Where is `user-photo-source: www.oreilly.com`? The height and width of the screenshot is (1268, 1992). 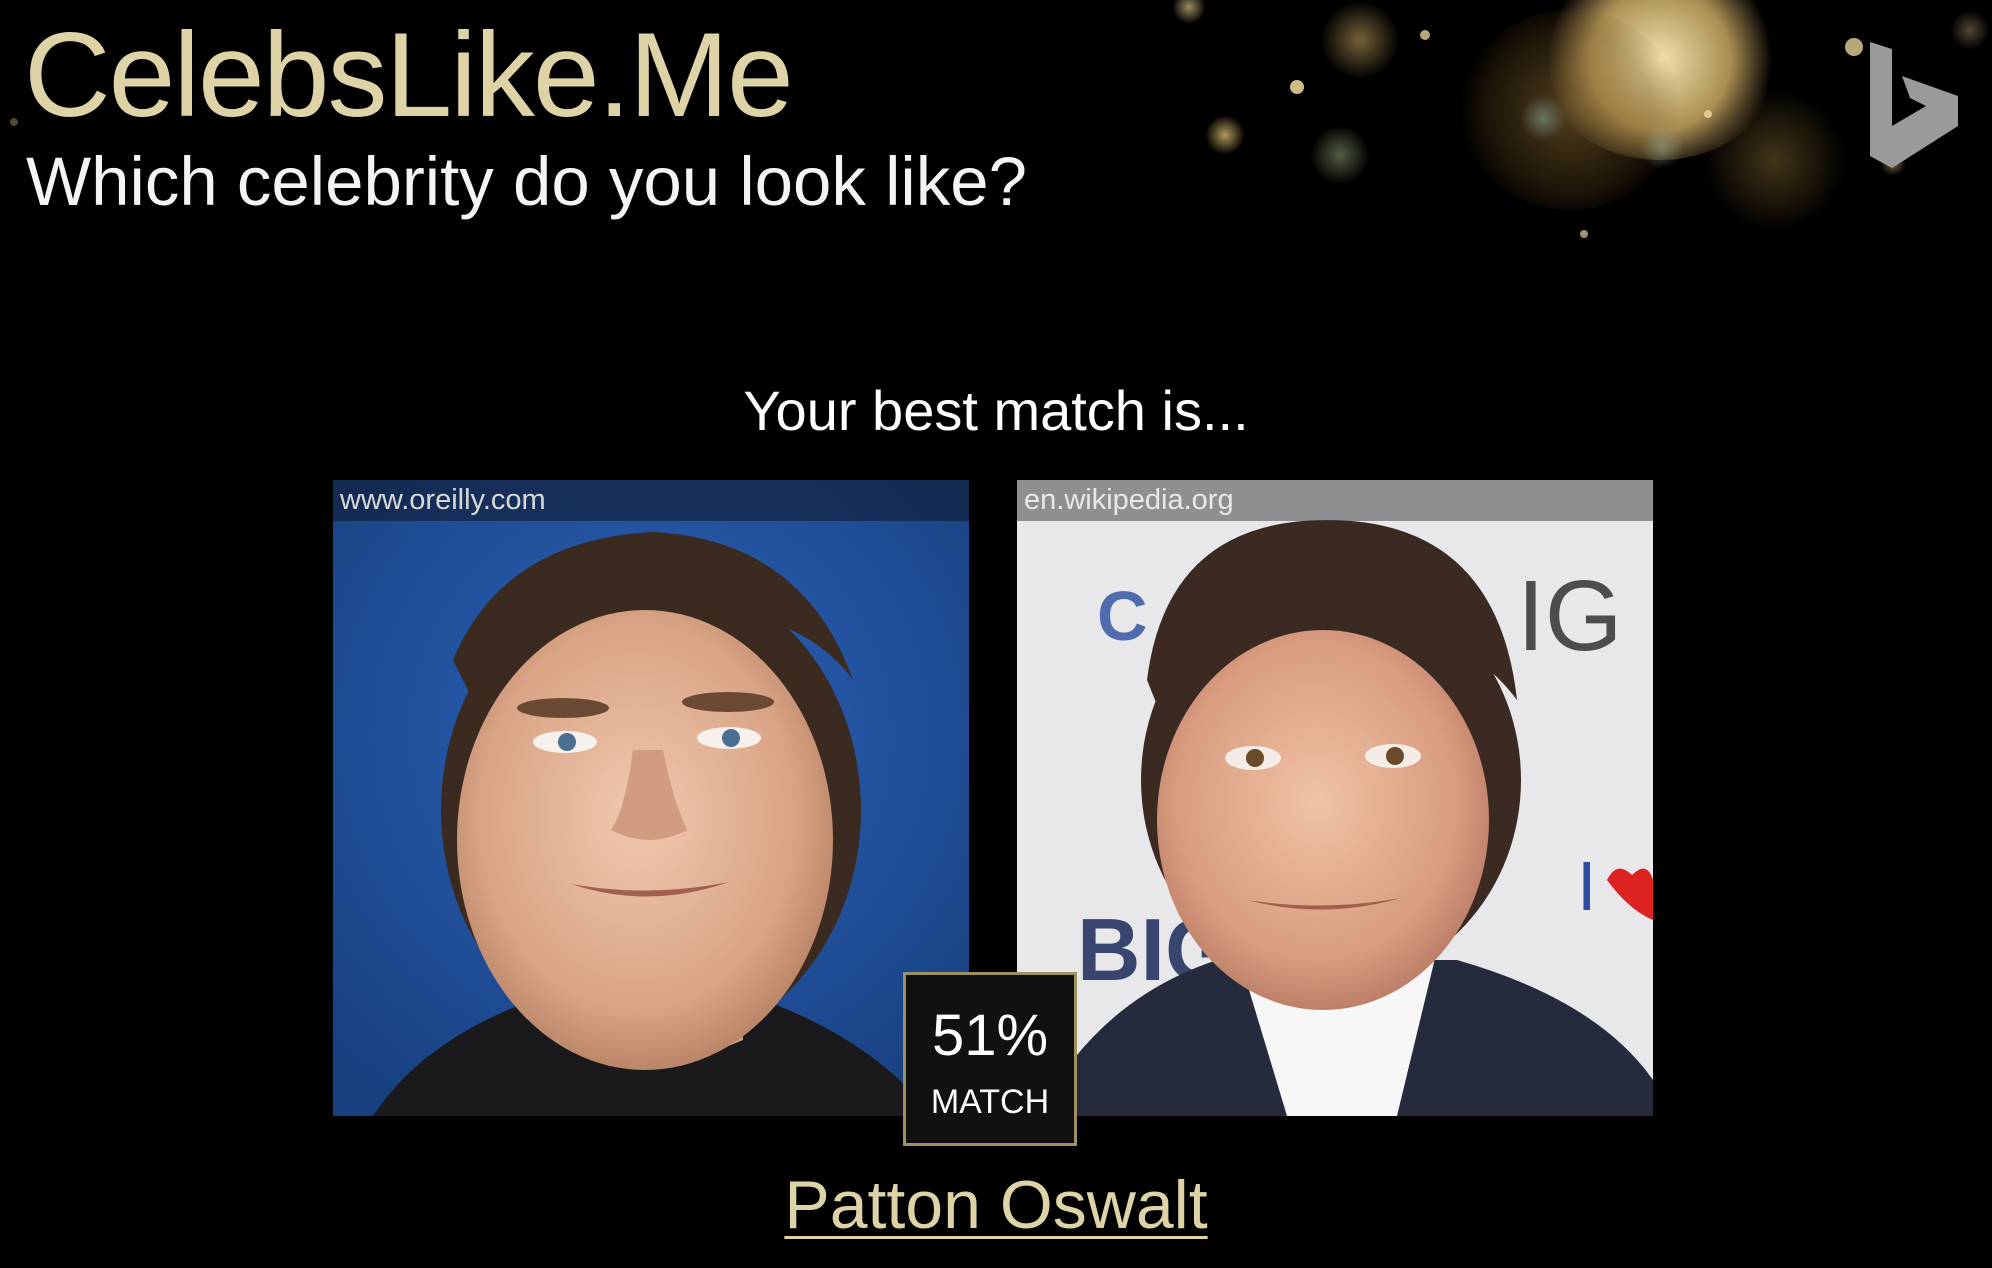 user-photo-source: www.oreilly.com is located at coordinates (651, 500).